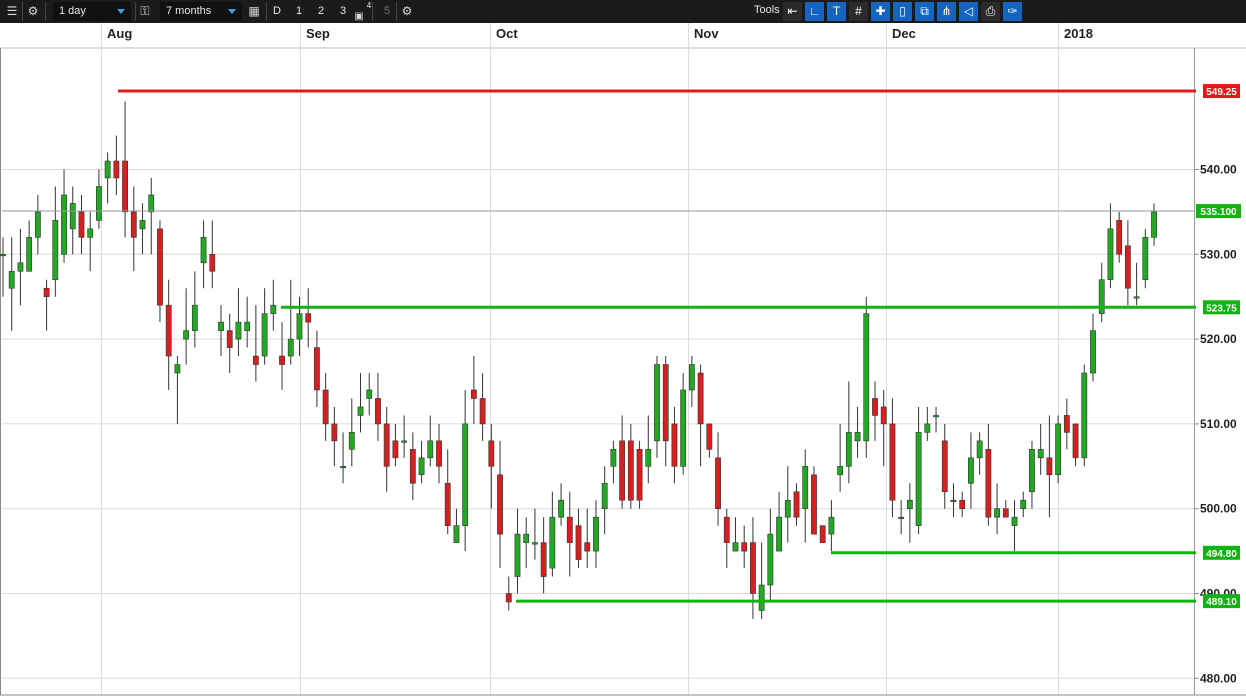 This screenshot has width=1246, height=700. I want to click on x-tick-label: Nov, so click(706, 33).